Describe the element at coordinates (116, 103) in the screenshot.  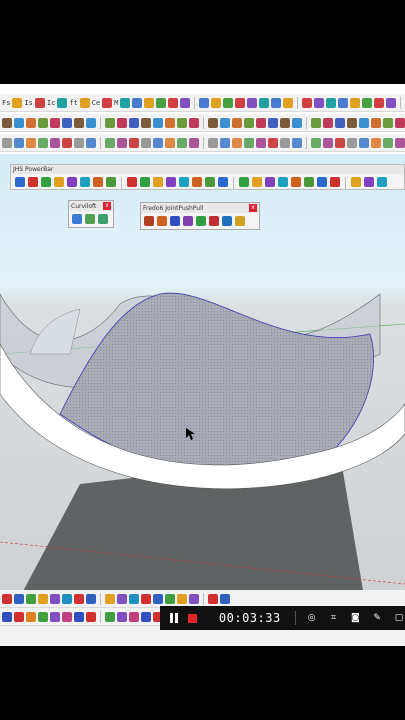
I see `toolbar-text-button: M` at that location.